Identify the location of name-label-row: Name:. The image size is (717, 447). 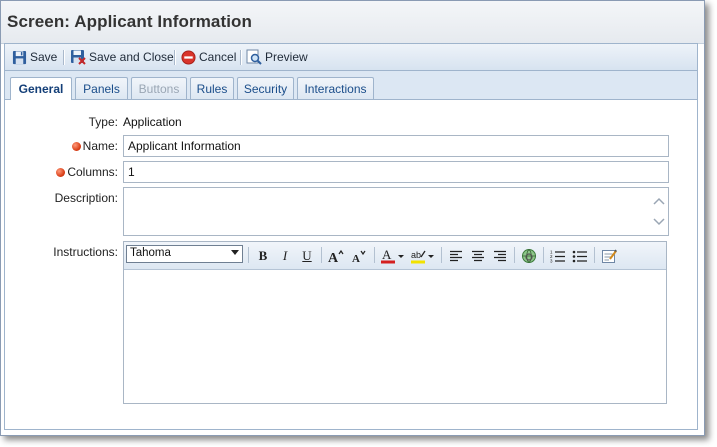
(81, 146).